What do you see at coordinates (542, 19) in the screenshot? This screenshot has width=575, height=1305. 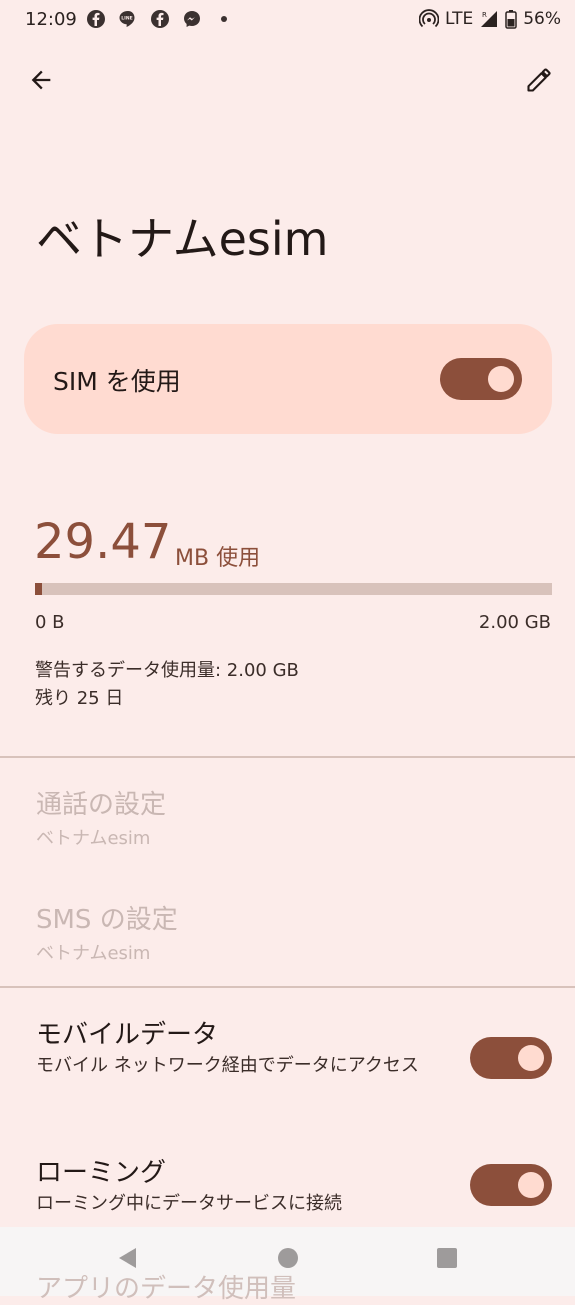 I see `battery-percent: 56%` at bounding box center [542, 19].